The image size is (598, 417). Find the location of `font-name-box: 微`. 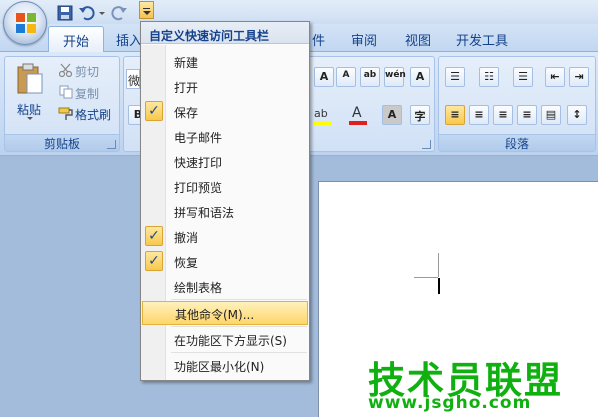

font-name-box: 微 is located at coordinates (133, 79).